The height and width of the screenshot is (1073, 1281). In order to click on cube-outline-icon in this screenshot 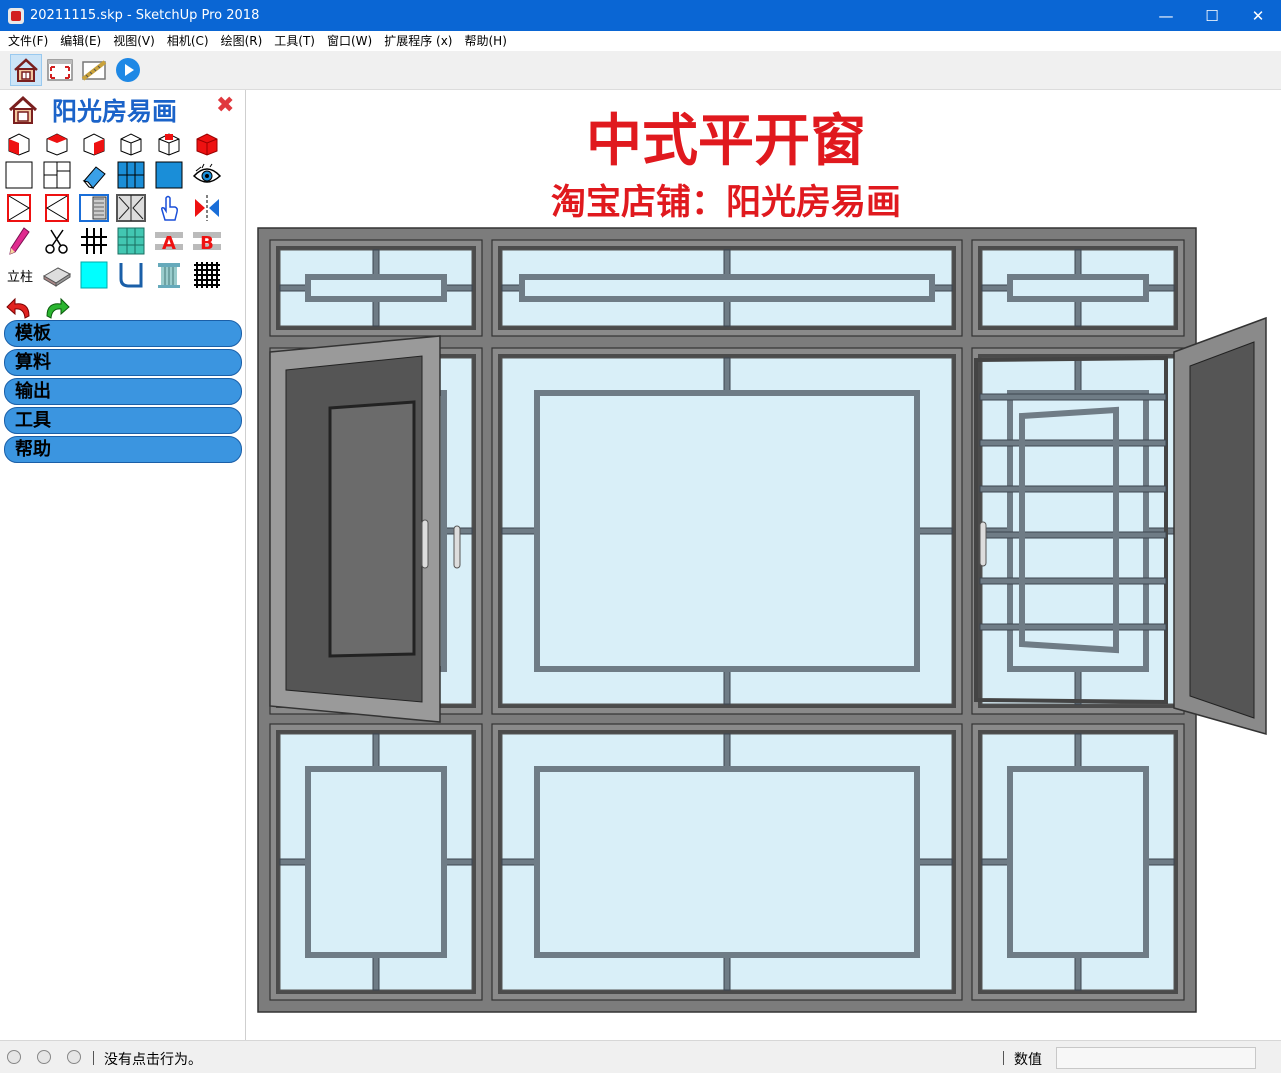, I will do `click(131, 143)`.